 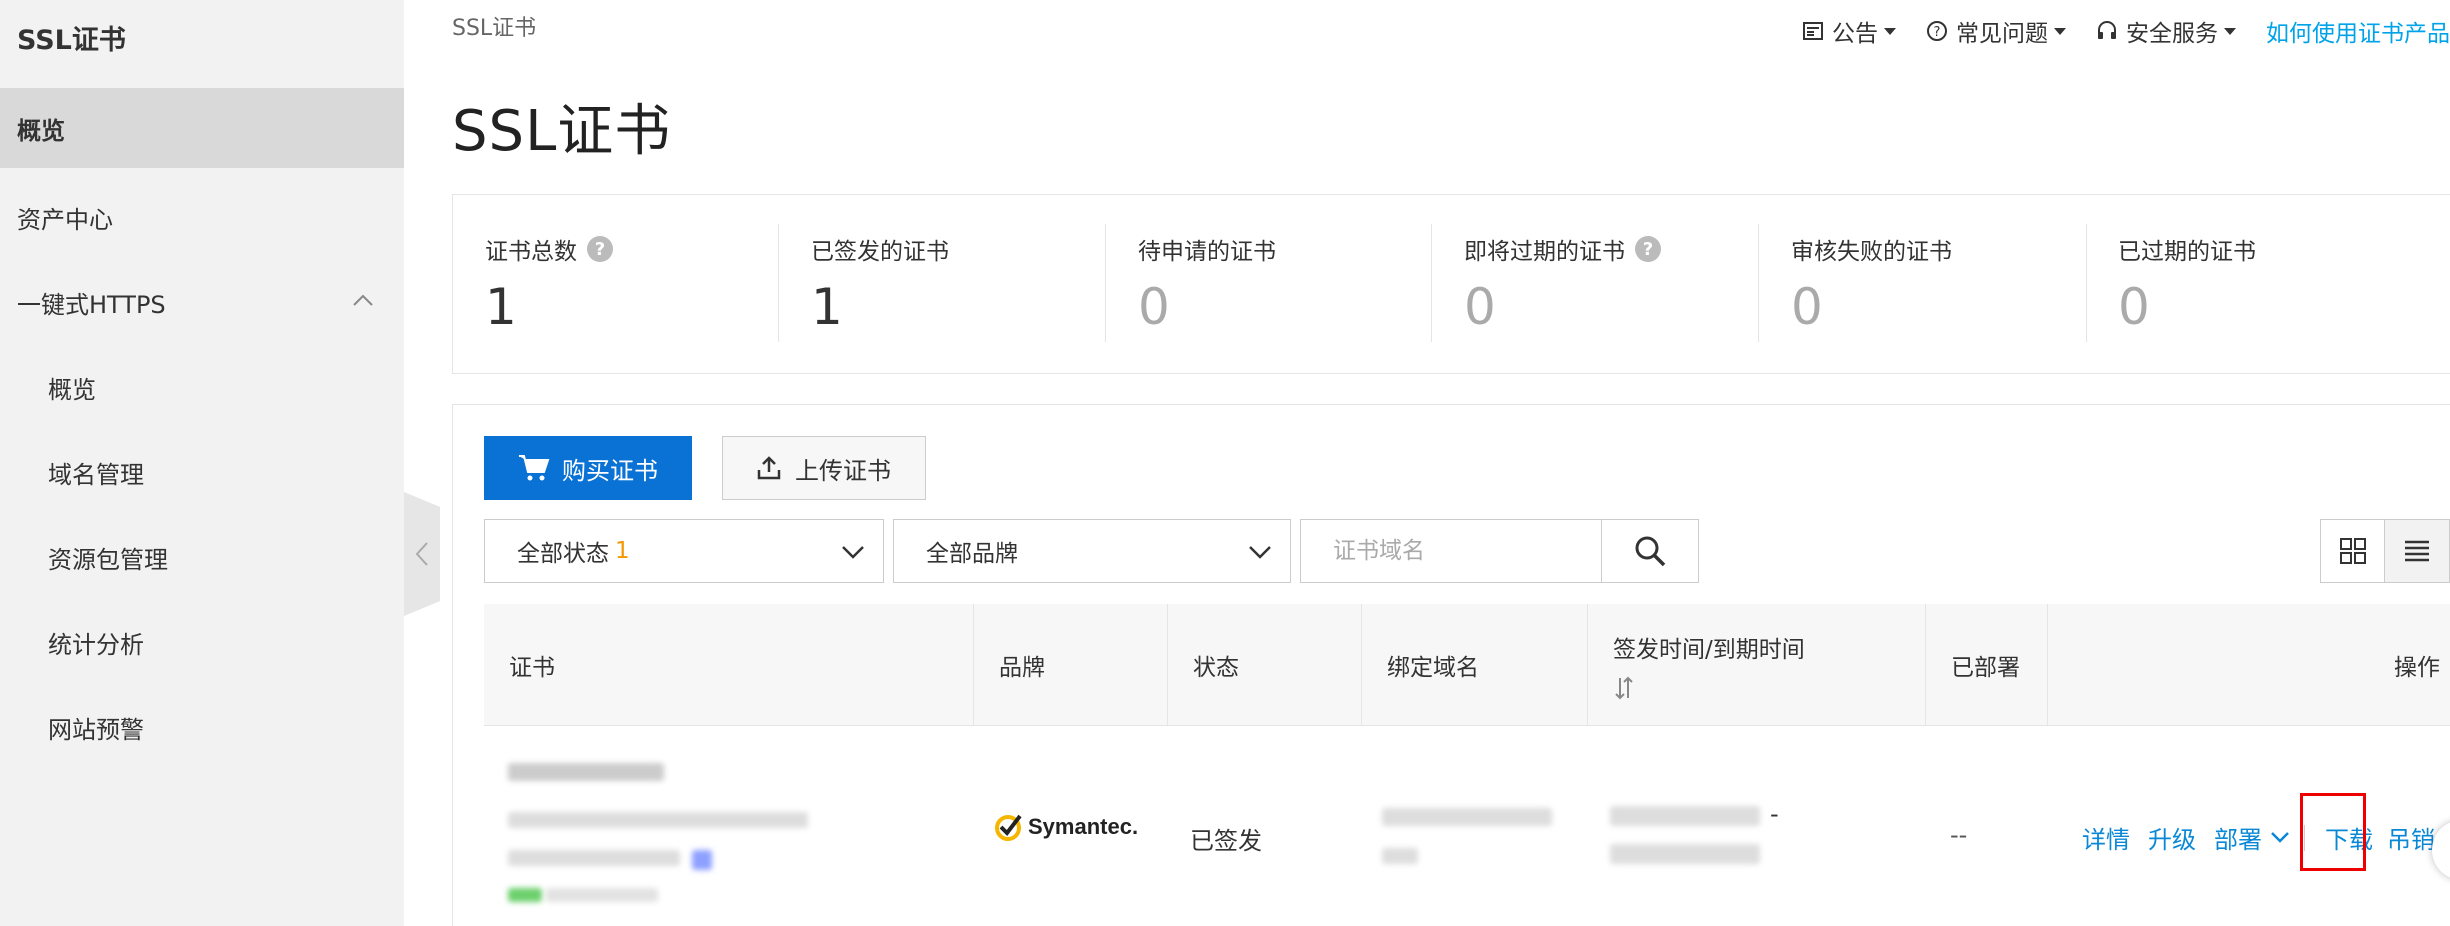 What do you see at coordinates (41, 130) in the screenshot?
I see `sidebar-item-label: 概览` at bounding box center [41, 130].